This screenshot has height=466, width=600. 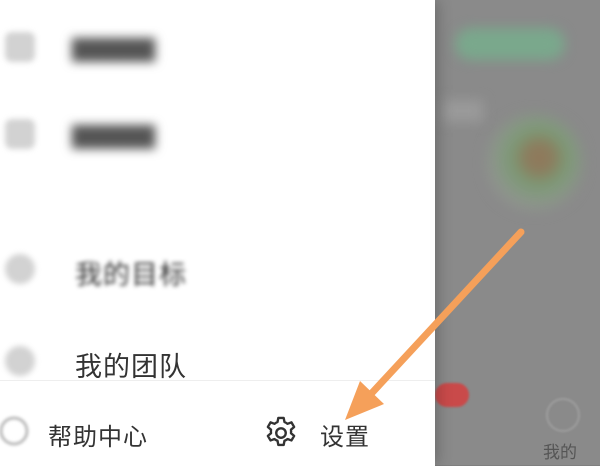 I want to click on help-center-label: 帮助中心, so click(x=98, y=437).